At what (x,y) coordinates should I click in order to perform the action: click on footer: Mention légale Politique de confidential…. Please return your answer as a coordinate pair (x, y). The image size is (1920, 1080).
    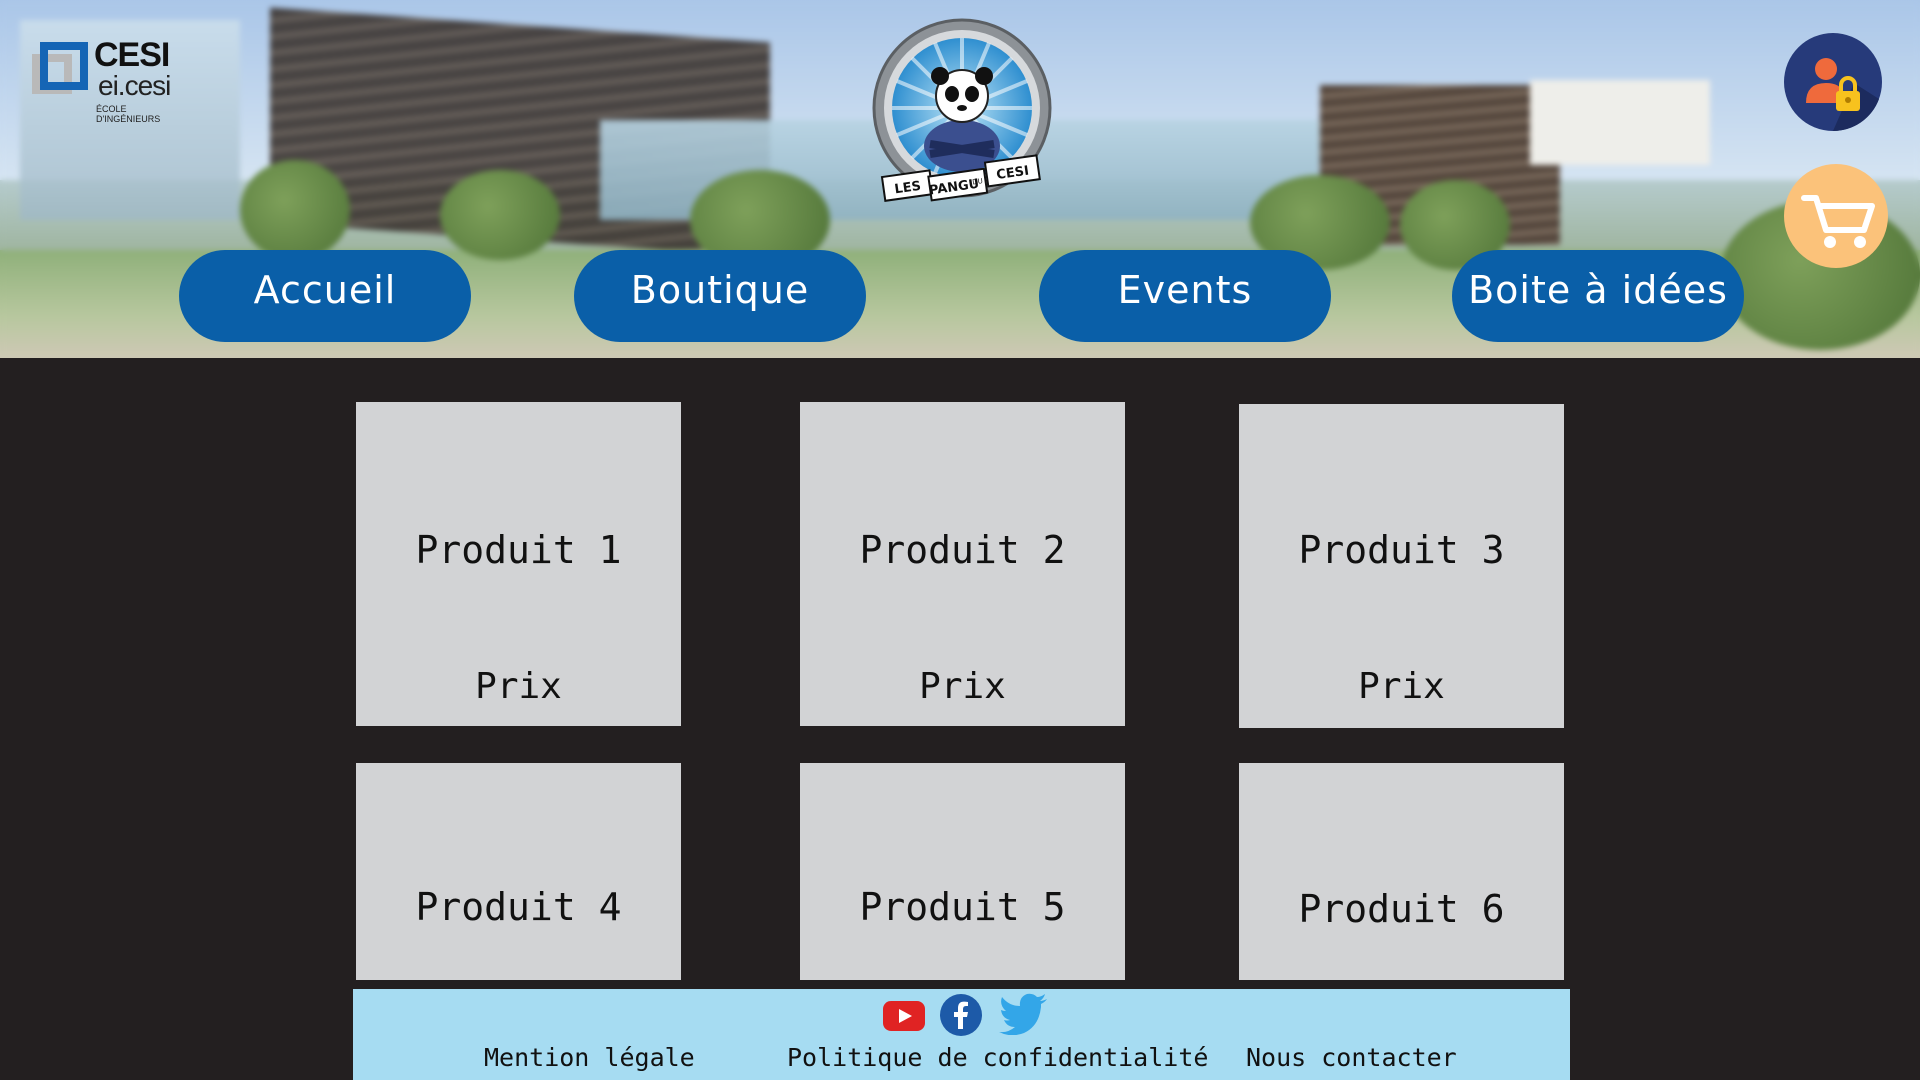
    Looking at the image, I should click on (961, 1034).